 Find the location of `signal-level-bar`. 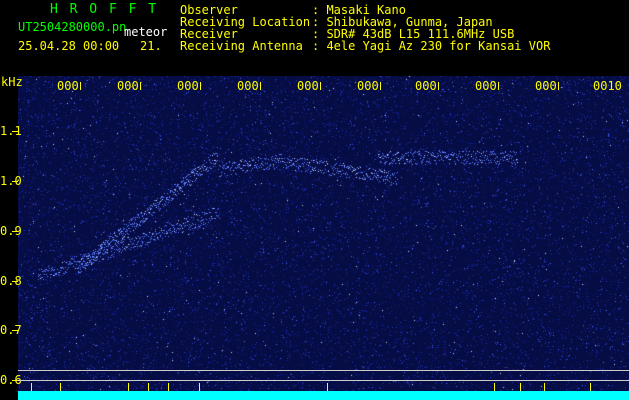

signal-level-bar is located at coordinates (323, 395).